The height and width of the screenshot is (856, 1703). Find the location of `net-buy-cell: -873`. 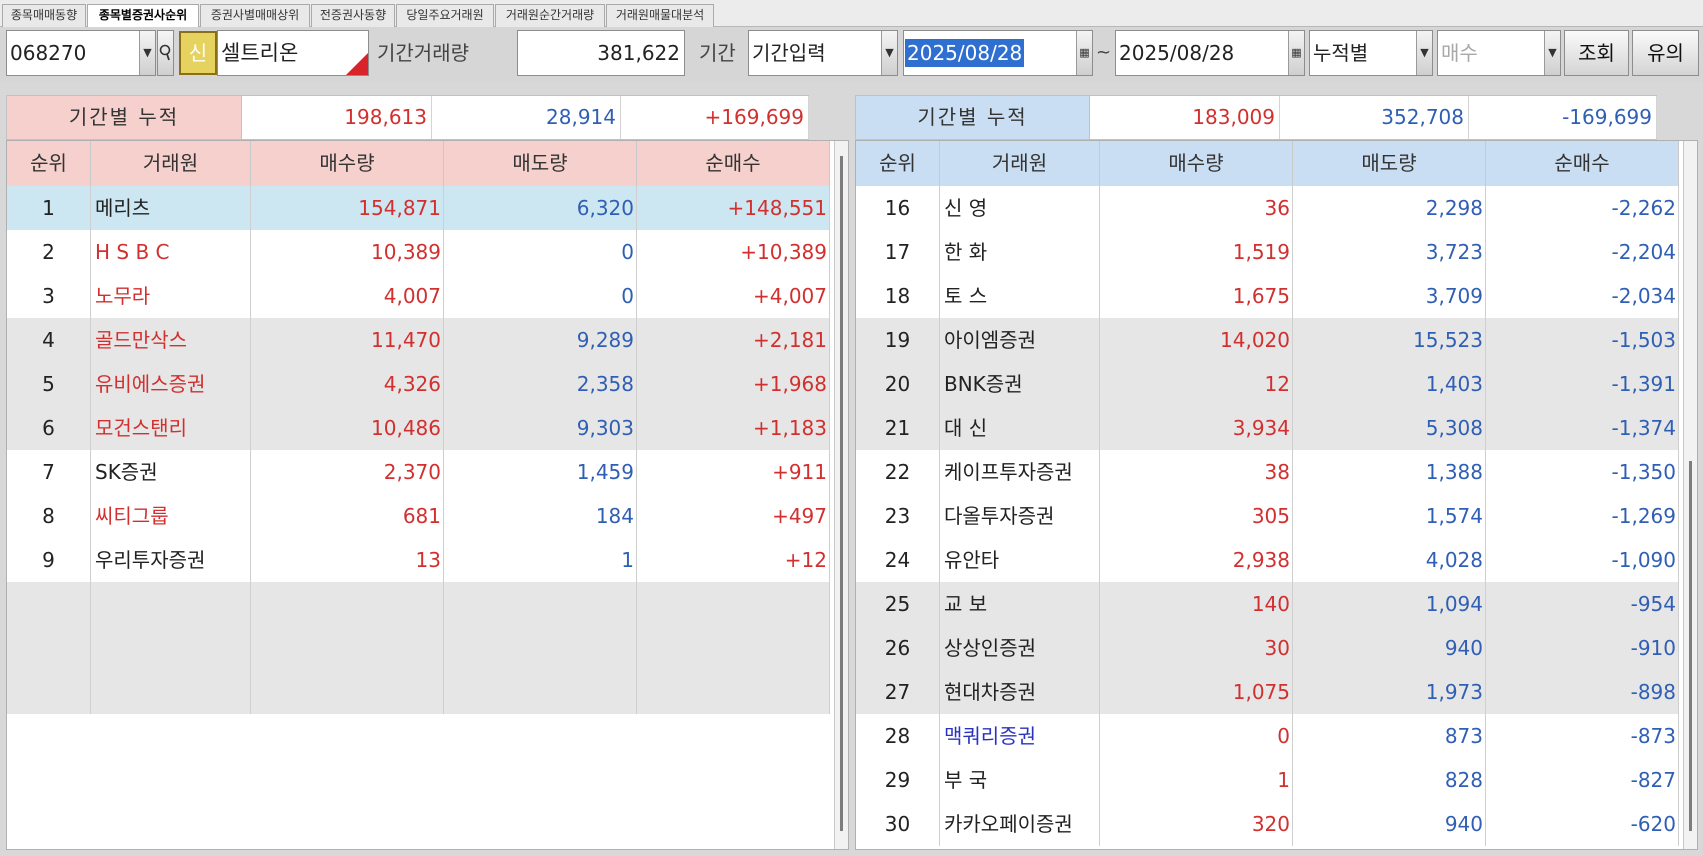

net-buy-cell: -873 is located at coordinates (1582, 736).